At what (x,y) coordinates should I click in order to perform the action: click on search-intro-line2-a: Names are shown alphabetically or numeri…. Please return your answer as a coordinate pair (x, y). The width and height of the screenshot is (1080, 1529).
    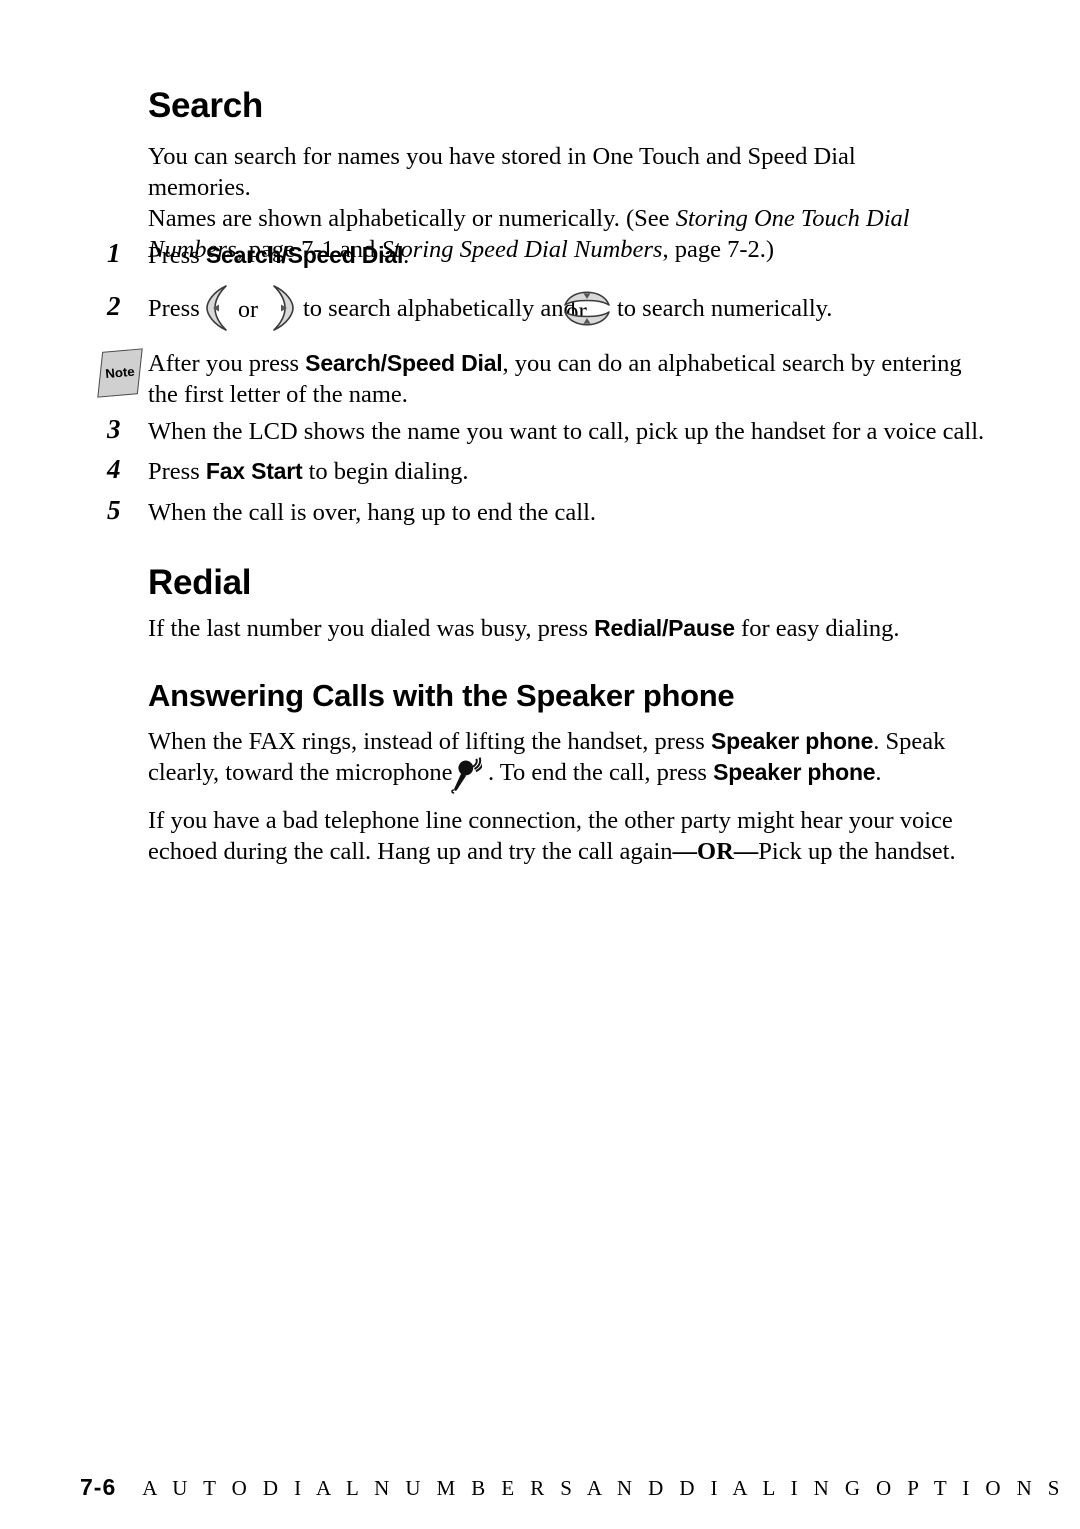
    Looking at the image, I should click on (412, 218).